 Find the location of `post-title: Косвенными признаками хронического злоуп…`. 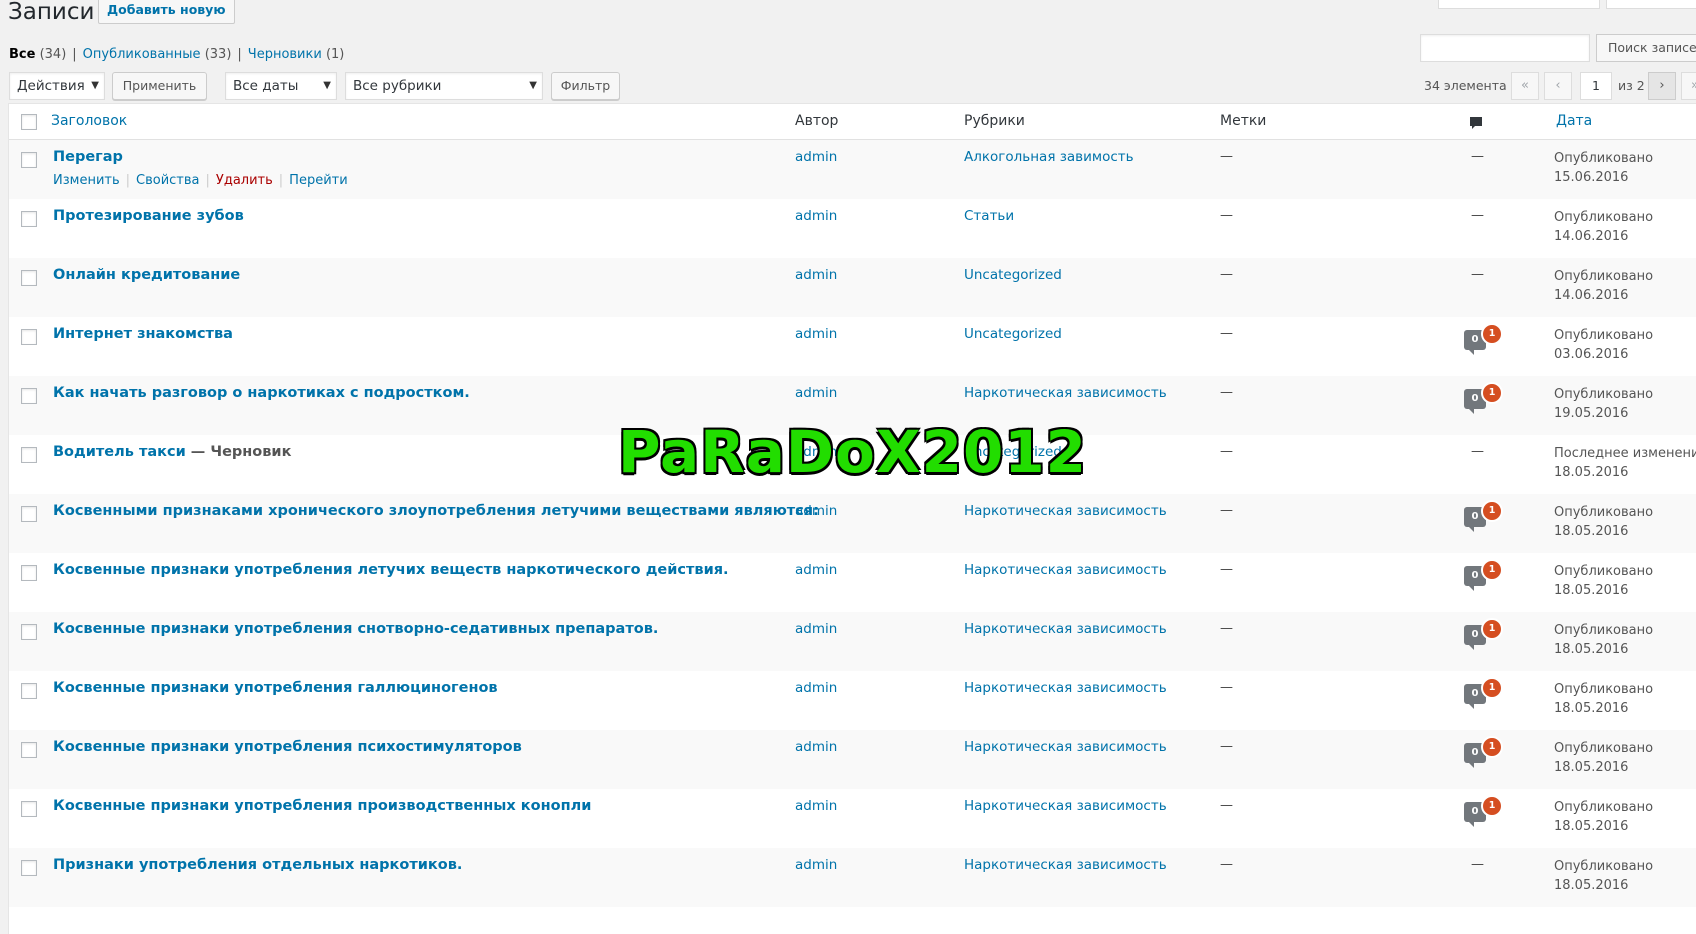

post-title: Косвенными признаками хронического злоуп… is located at coordinates (436, 511).